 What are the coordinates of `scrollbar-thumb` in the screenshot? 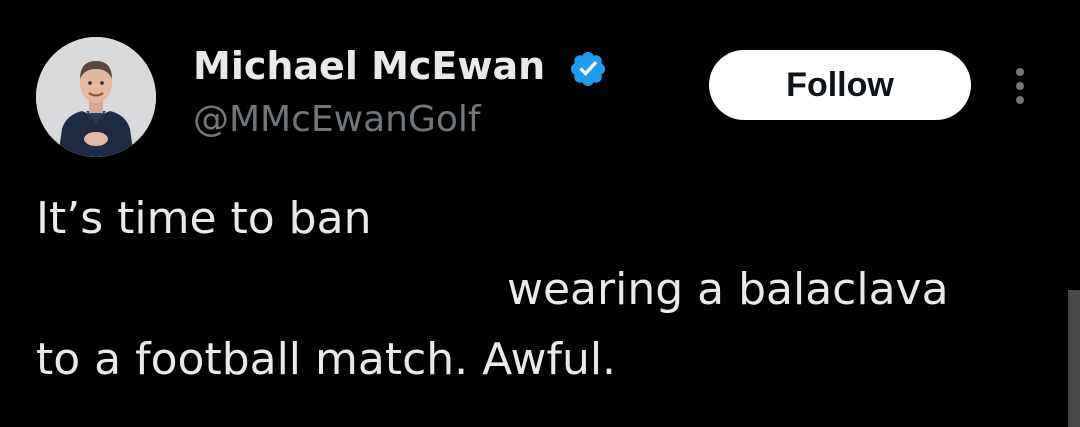 It's located at (1074, 358).